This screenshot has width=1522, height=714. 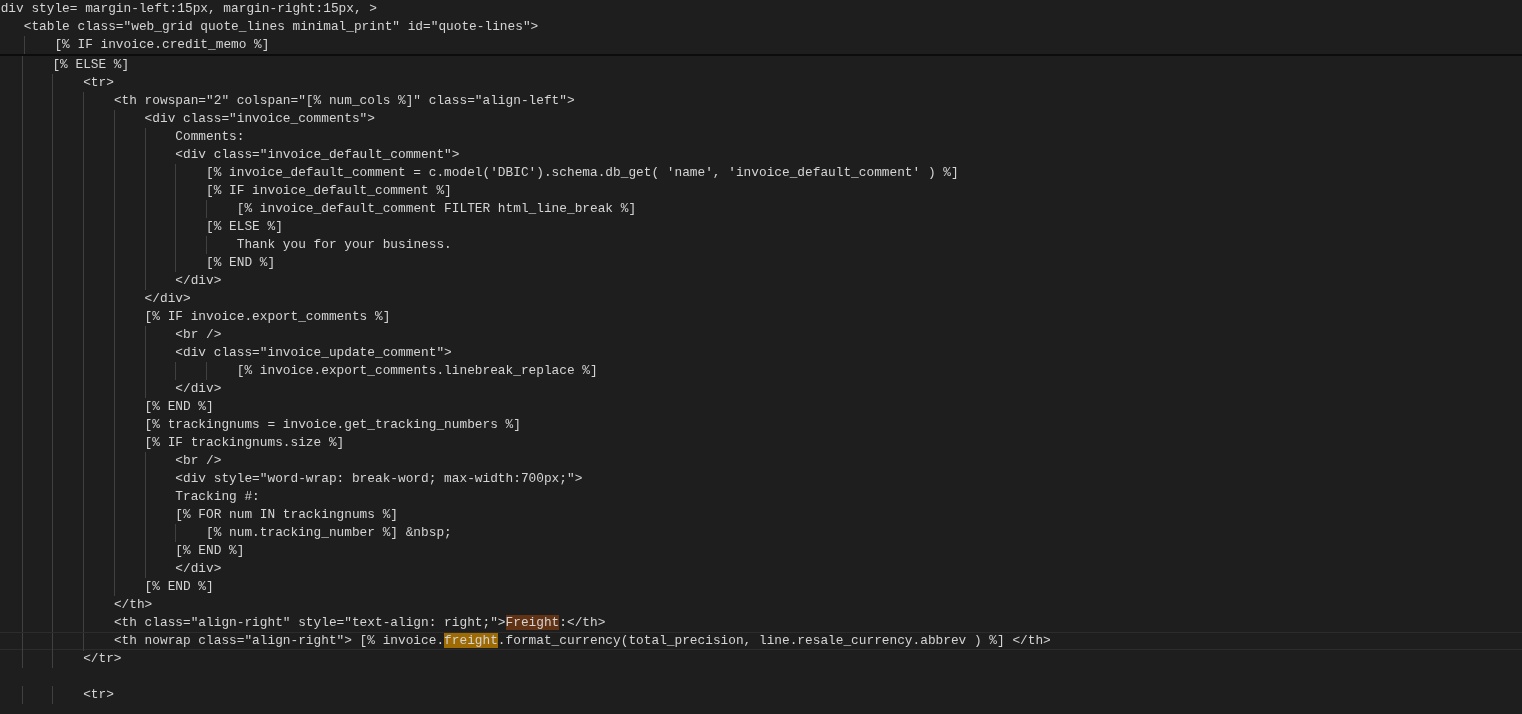 I want to click on code-line: [% num.tracking_number %] &nbsp;, so click(x=226, y=533).